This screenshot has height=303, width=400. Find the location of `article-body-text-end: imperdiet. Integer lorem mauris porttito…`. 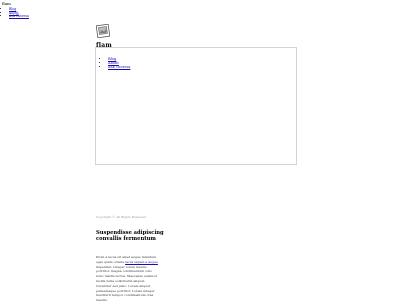

article-body-text-end: imperdiet. Integer lorem mauris porttito… is located at coordinates (127, 283).